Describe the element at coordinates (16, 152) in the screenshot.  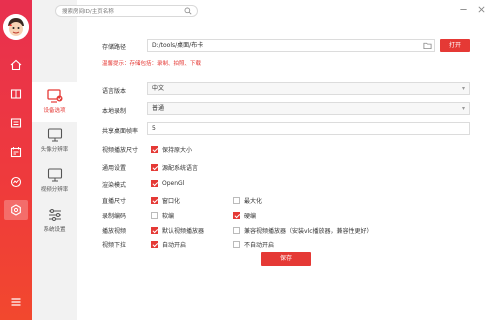
I see `calendar-icon` at that location.